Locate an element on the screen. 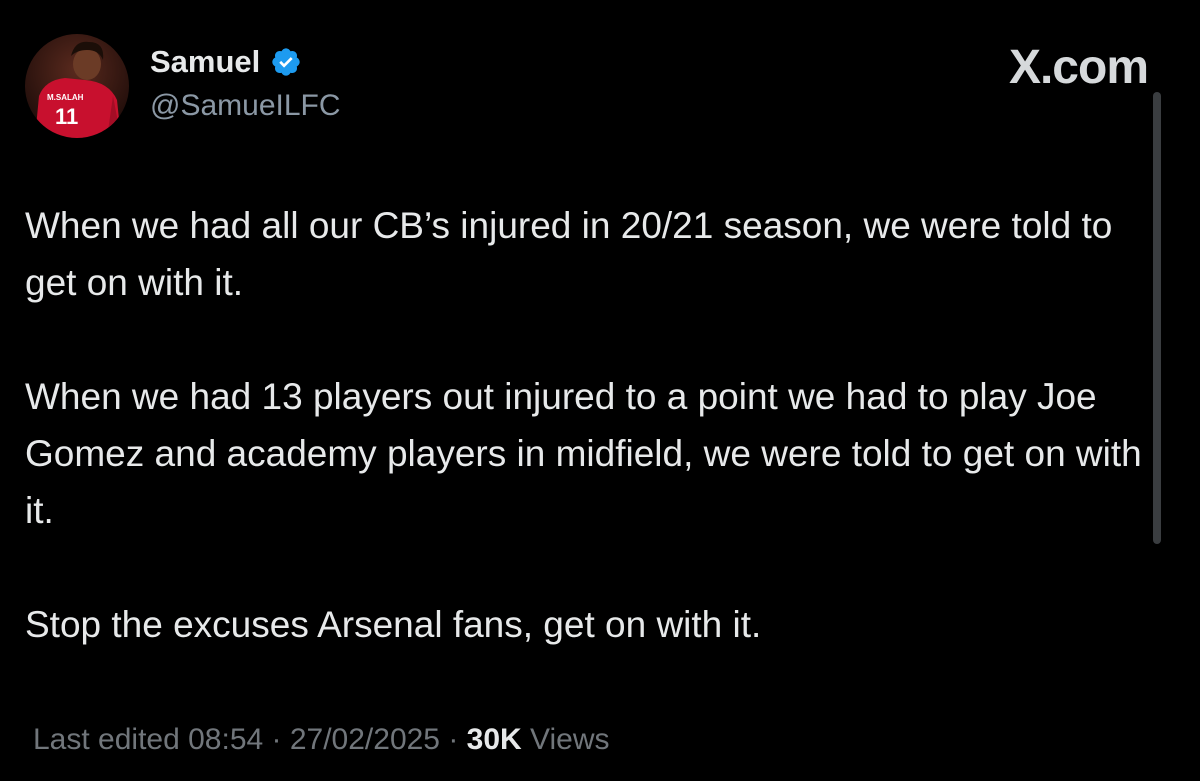 The image size is (1200, 781). user-handle: @SamueILFC is located at coordinates (245, 106).